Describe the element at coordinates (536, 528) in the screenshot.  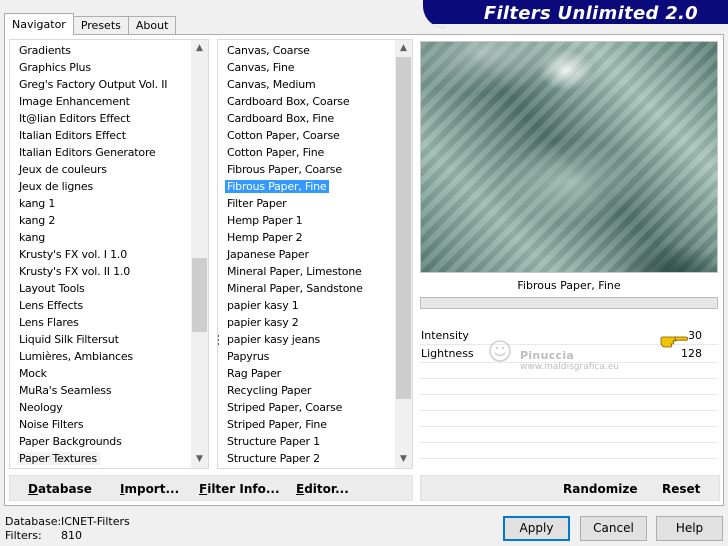
I see `apply-button: Apply` at that location.